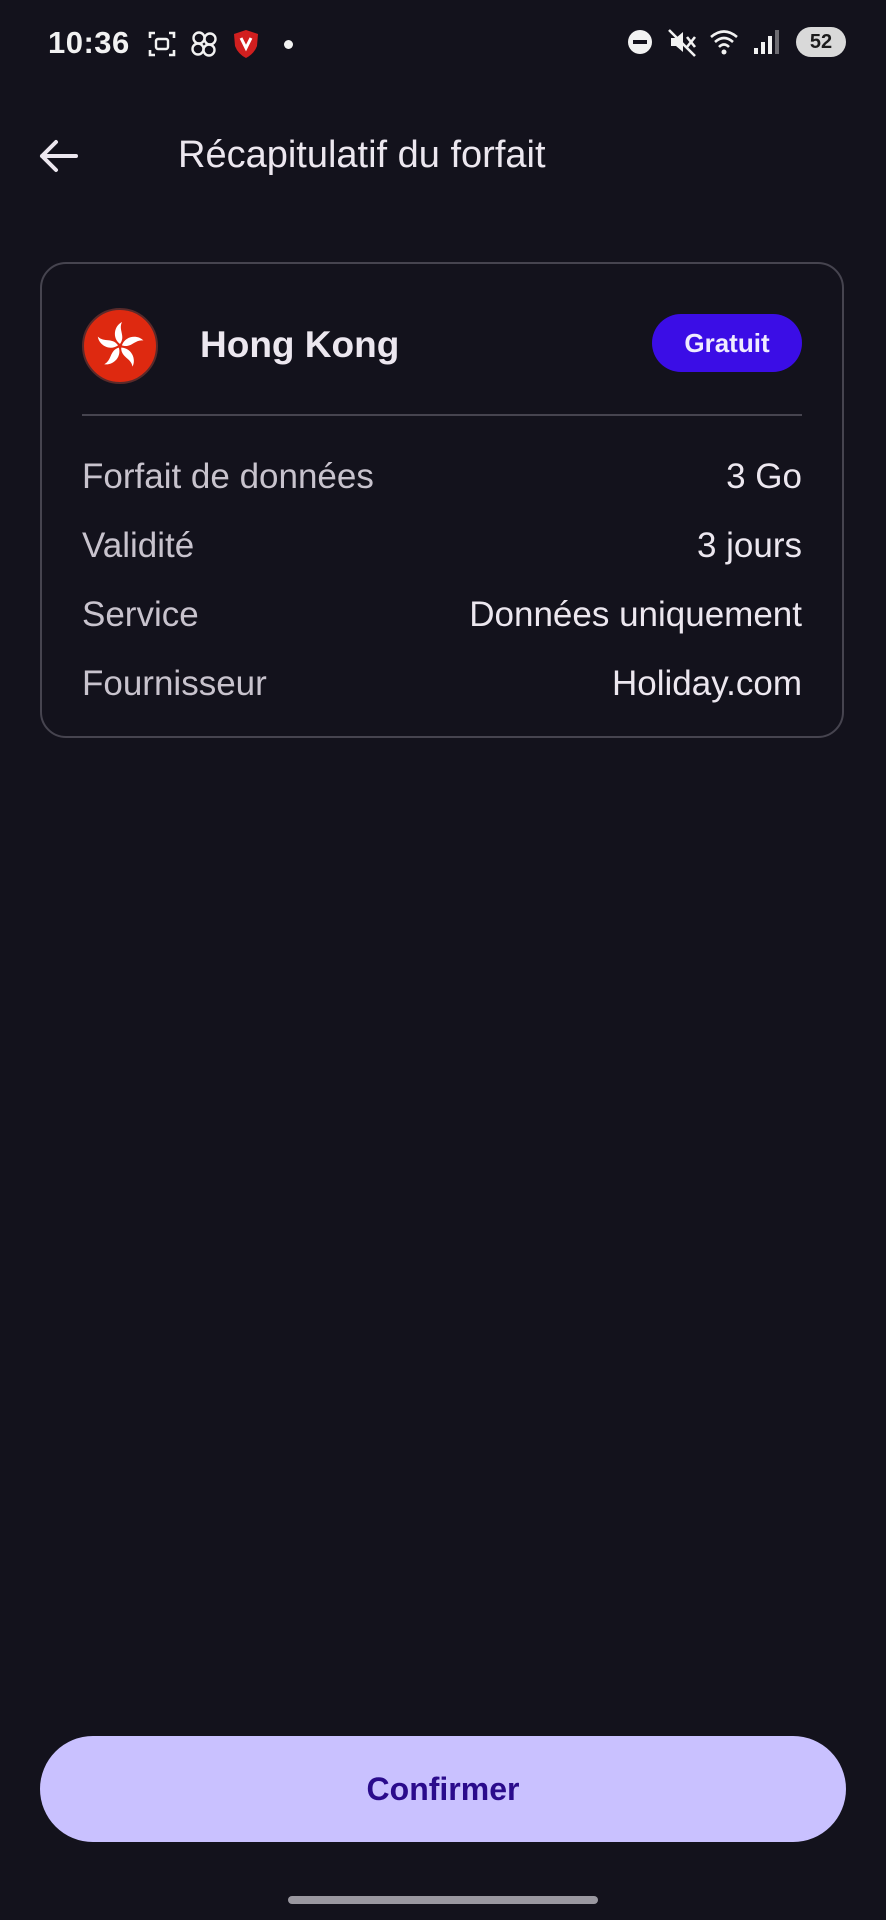  Describe the element at coordinates (140, 614) in the screenshot. I see `detail-label: Service` at that location.